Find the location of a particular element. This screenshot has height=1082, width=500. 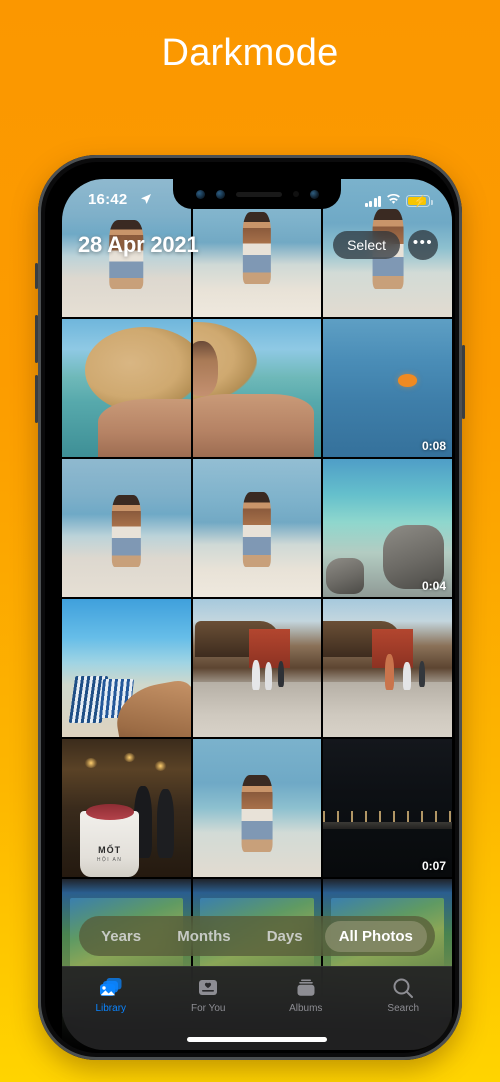

photo-thumbnail: MỐT HỘI AN is located at coordinates (126, 808).